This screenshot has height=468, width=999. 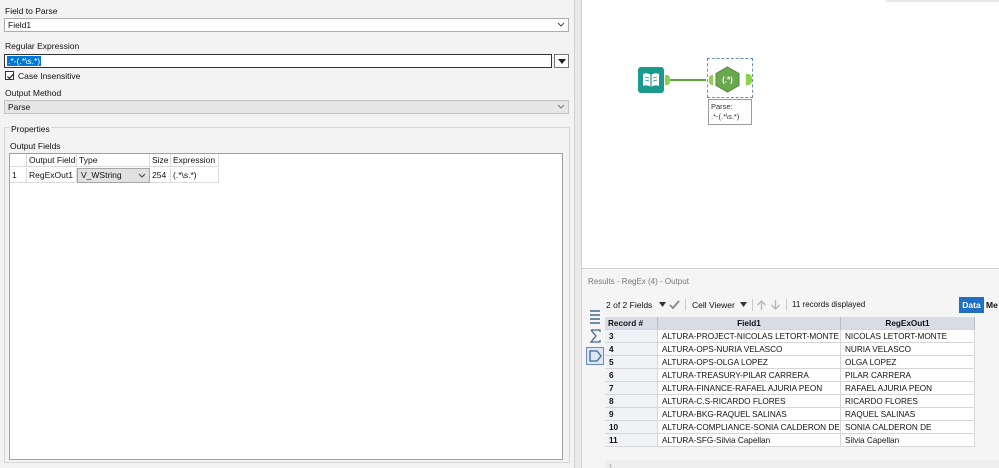 What do you see at coordinates (578, 234) in the screenshot?
I see `panel-splitter` at bounding box center [578, 234].